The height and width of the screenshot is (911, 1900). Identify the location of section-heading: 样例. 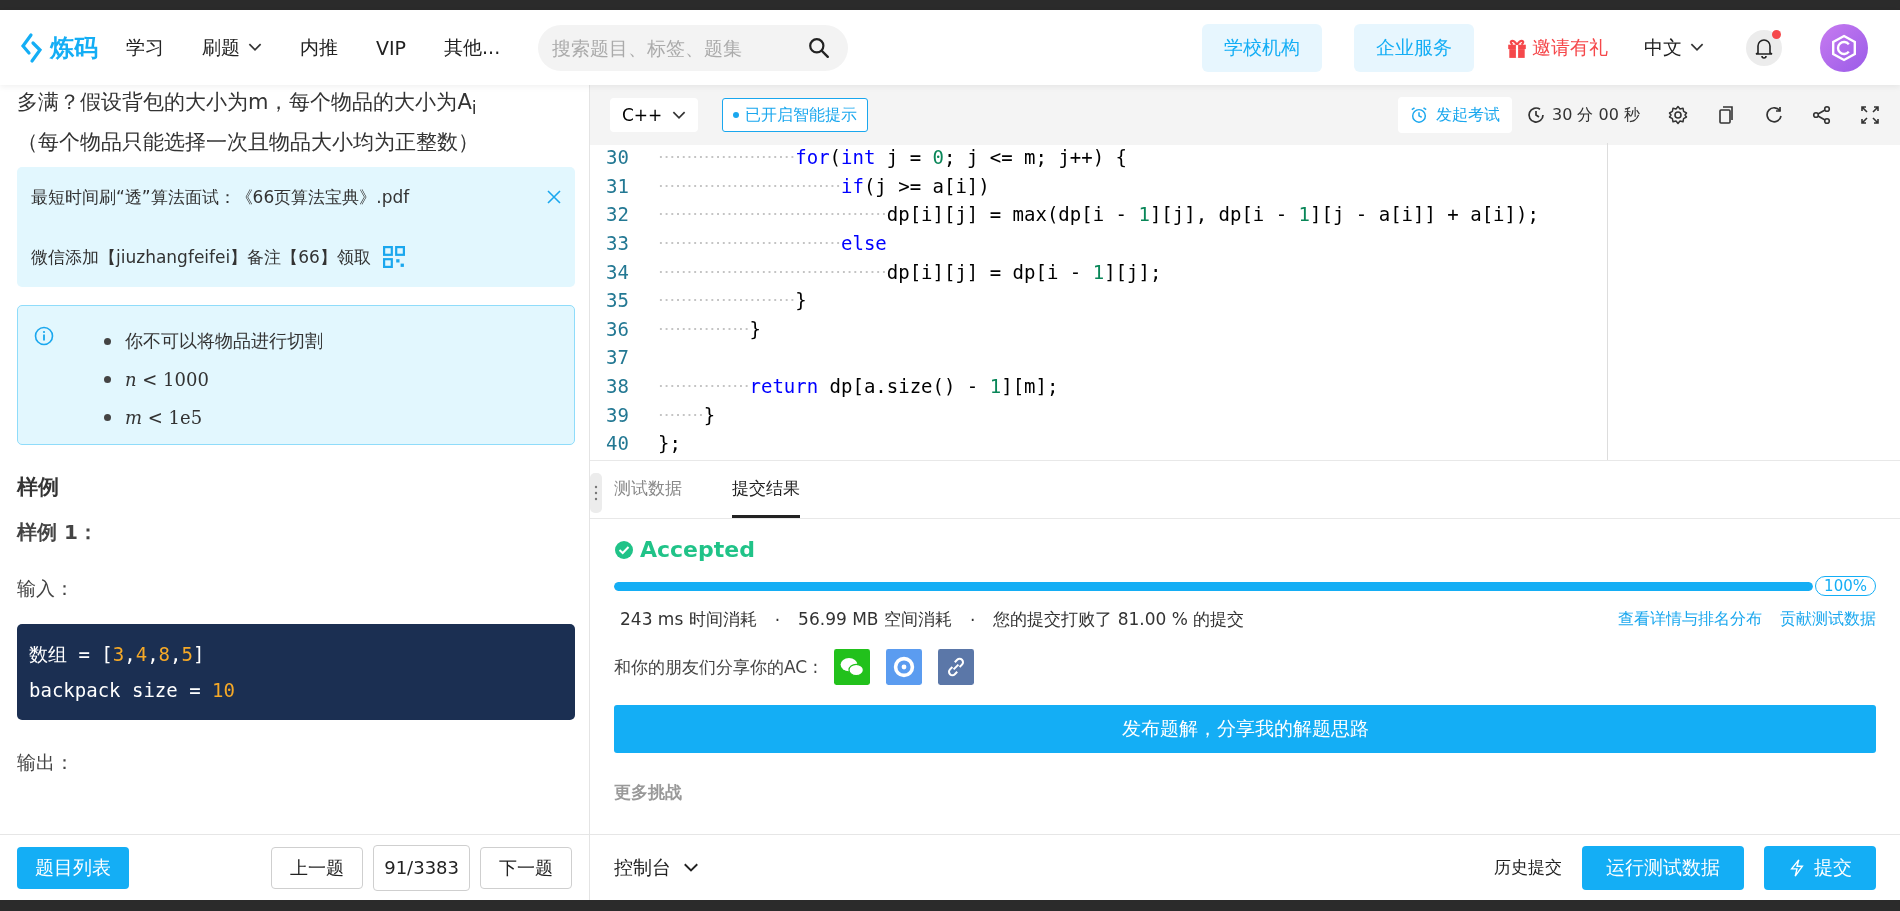
(38, 488).